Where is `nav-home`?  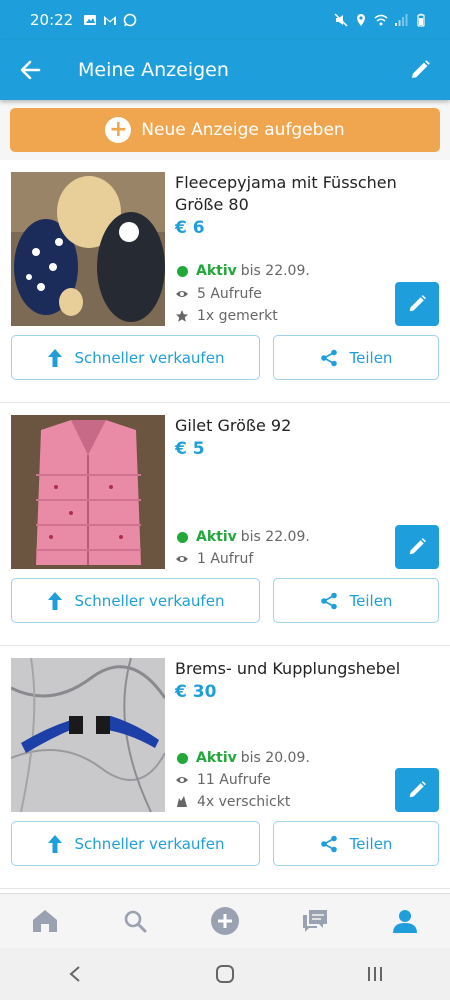 nav-home is located at coordinates (45, 921).